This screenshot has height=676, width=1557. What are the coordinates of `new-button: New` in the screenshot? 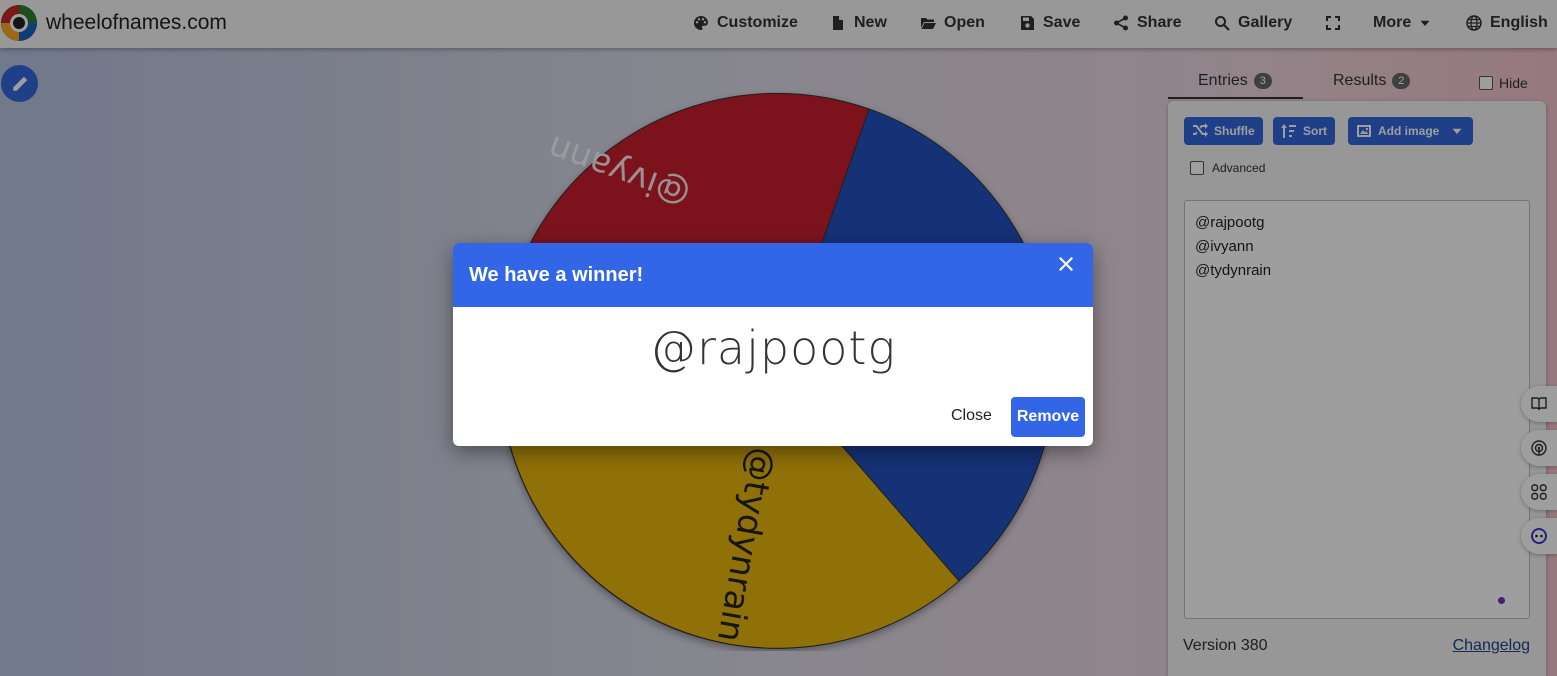 It's located at (858, 23).